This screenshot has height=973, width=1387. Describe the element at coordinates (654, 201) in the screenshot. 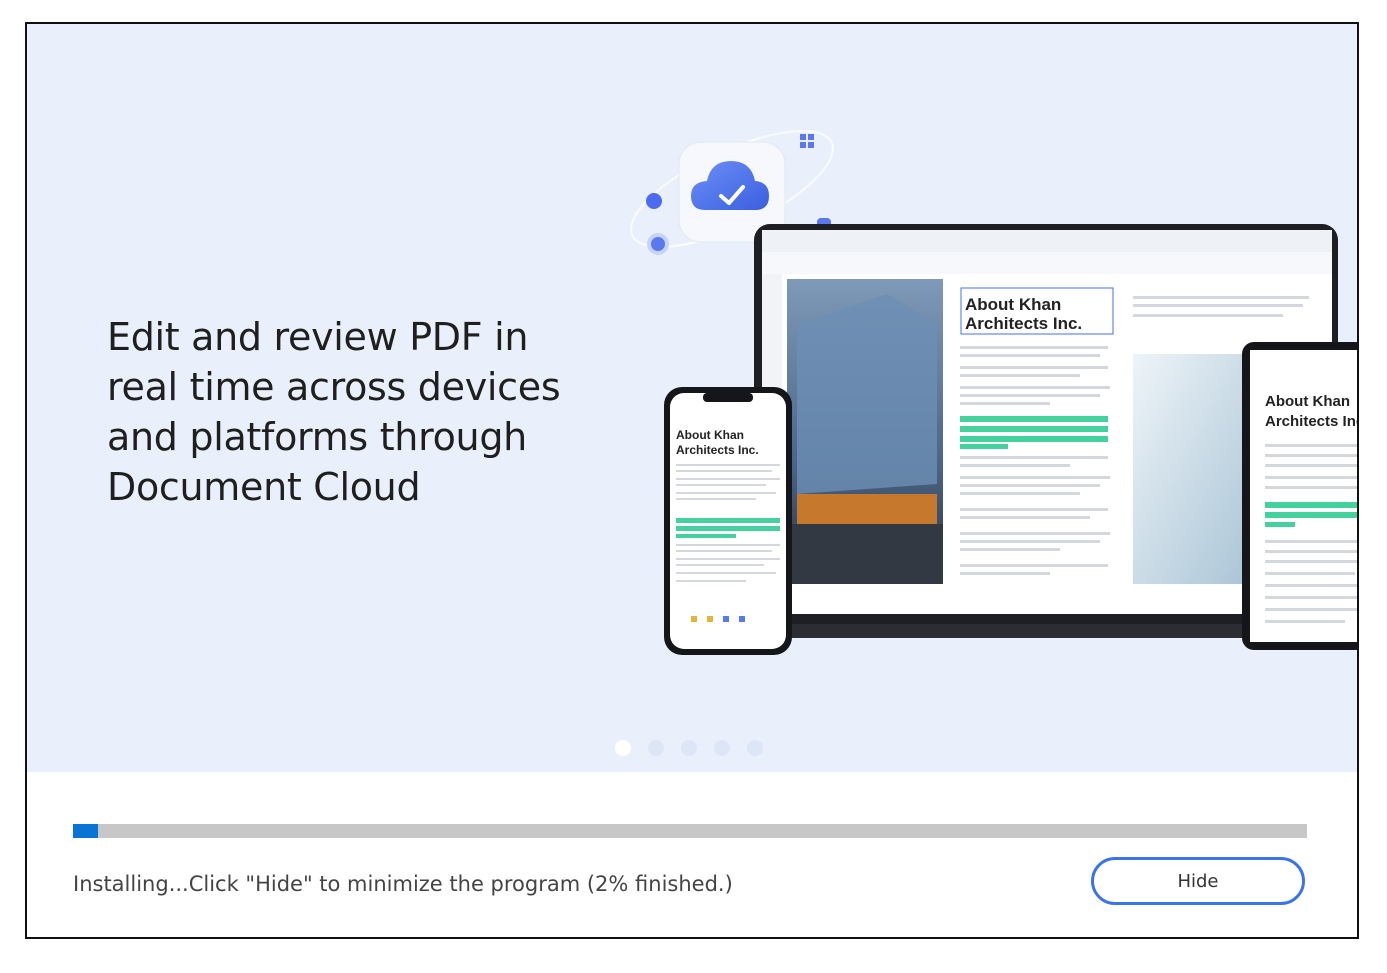

I see `plus-dot-icon` at that location.